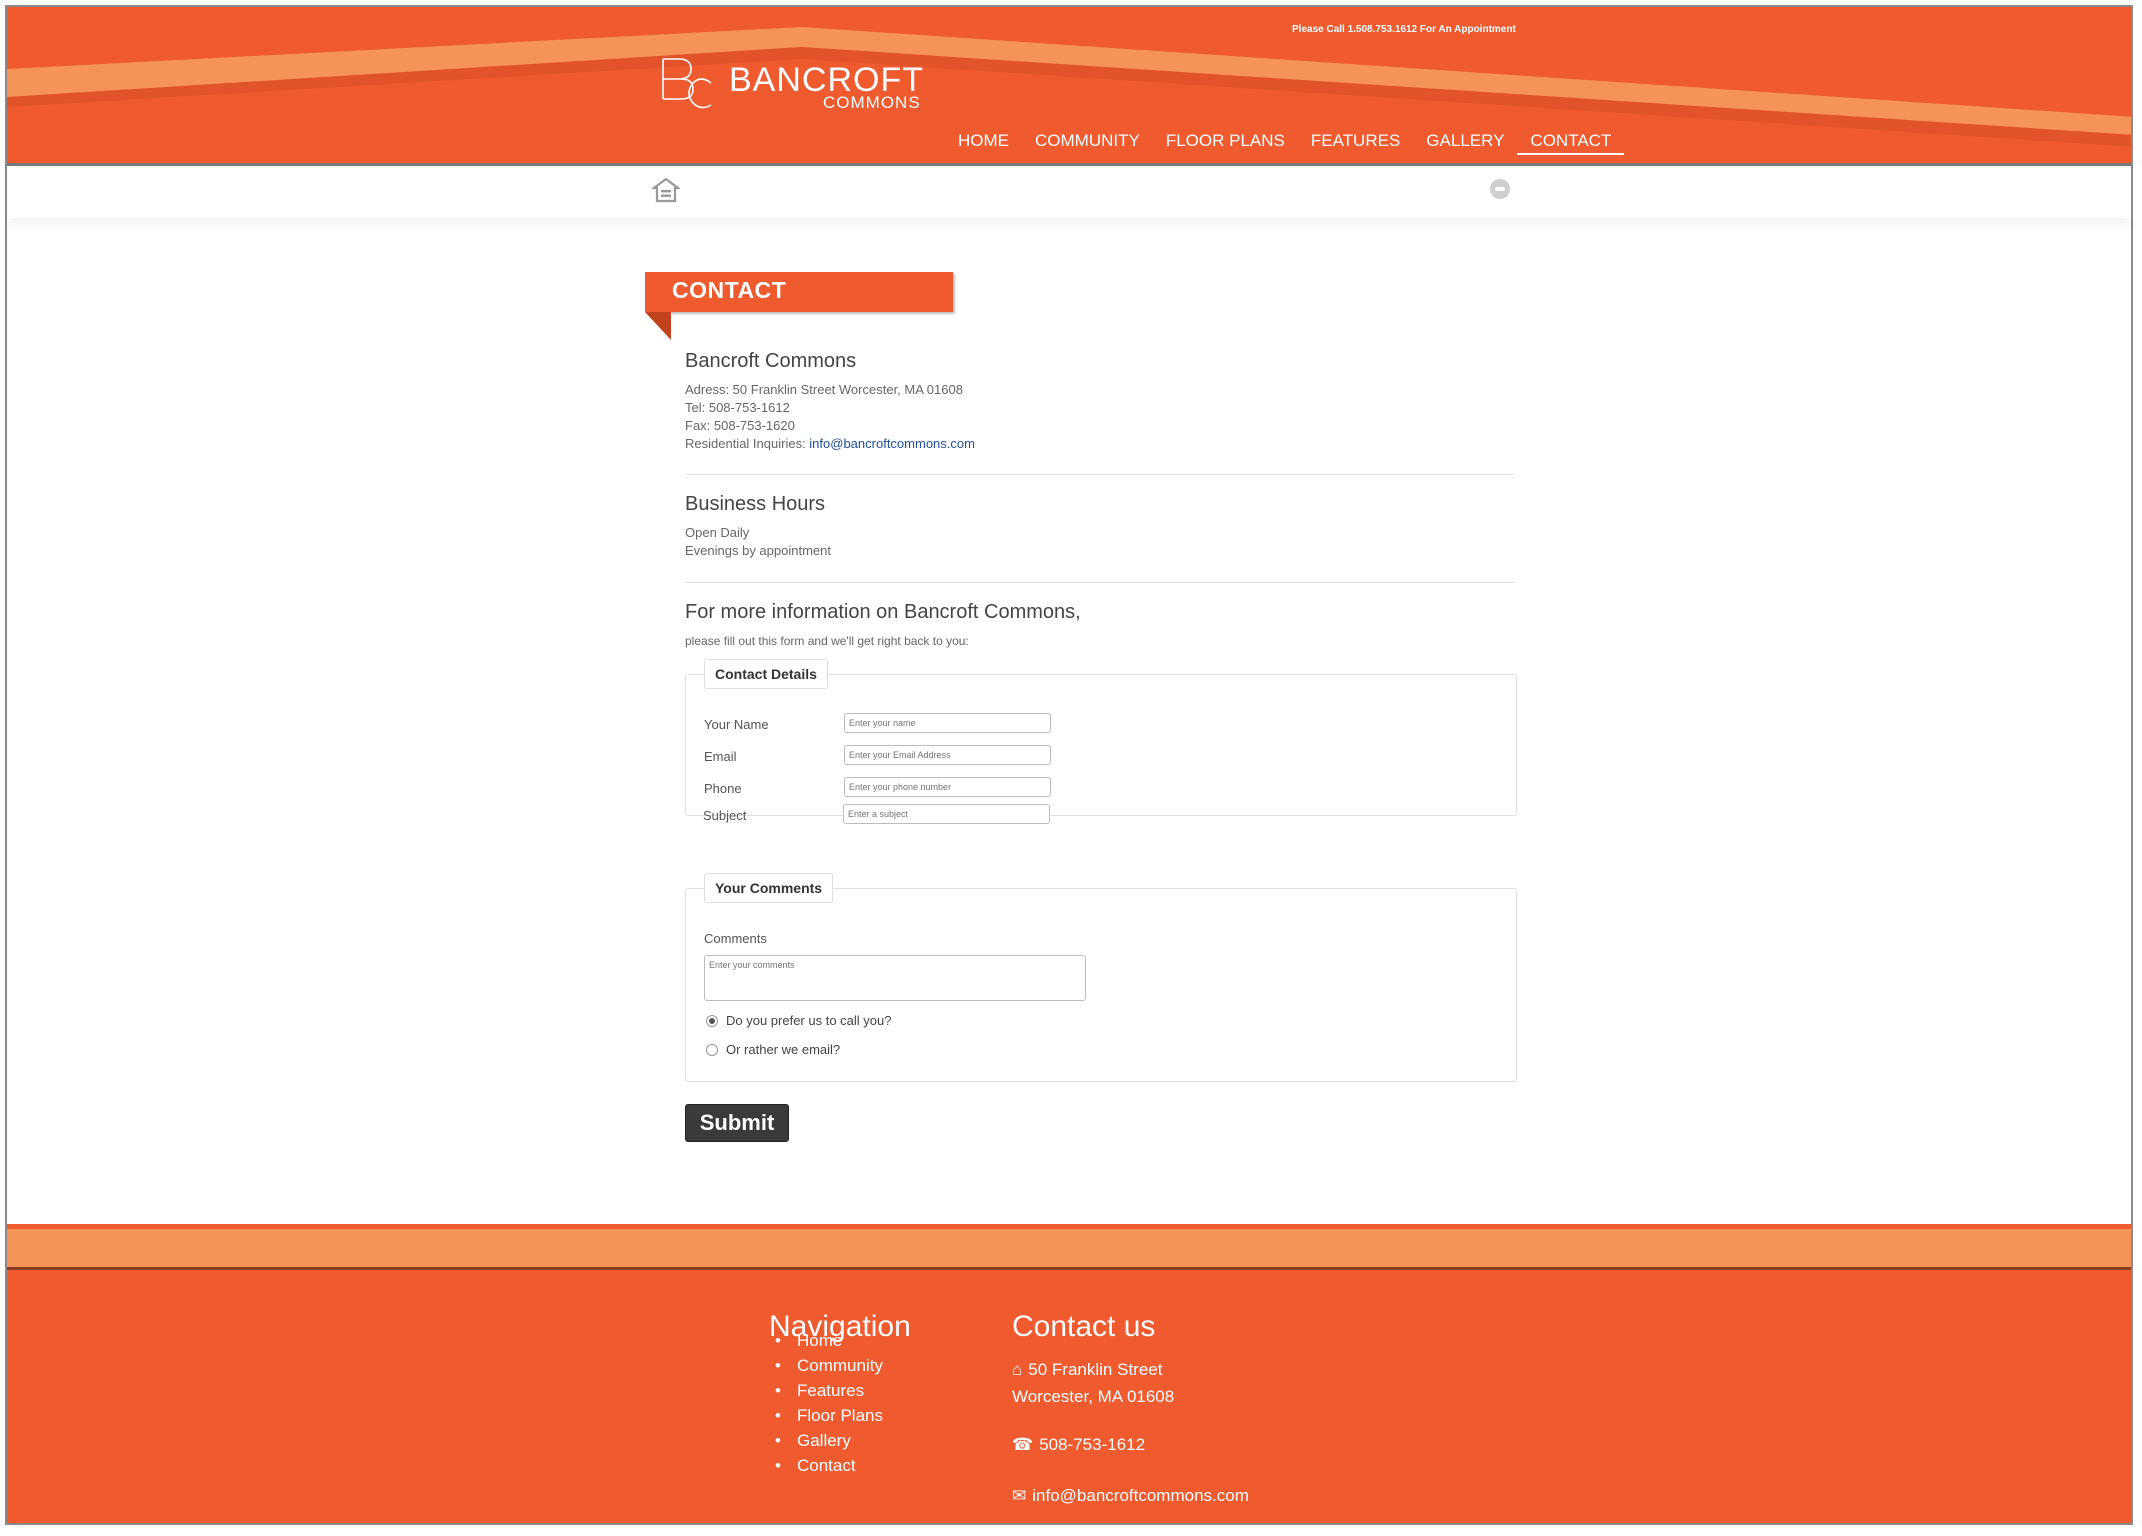  I want to click on nav-home: HOME, so click(983, 143).